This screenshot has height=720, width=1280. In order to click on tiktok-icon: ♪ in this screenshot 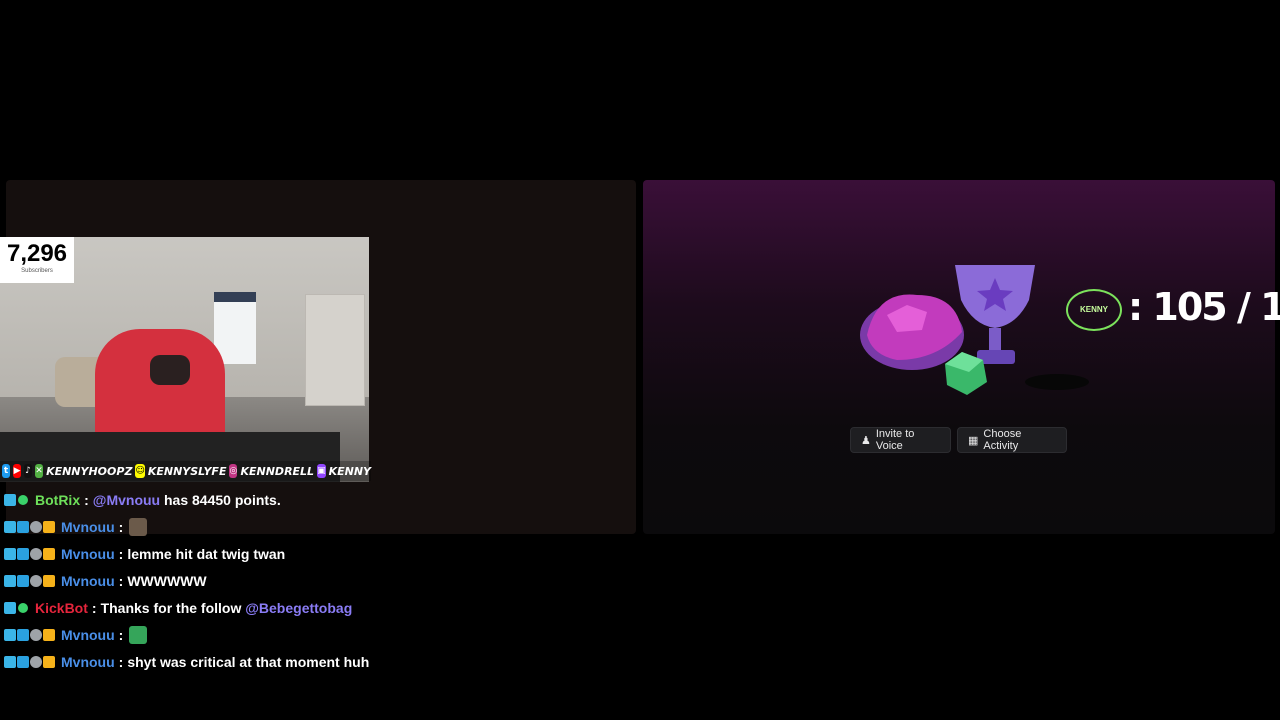, I will do `click(28, 471)`.